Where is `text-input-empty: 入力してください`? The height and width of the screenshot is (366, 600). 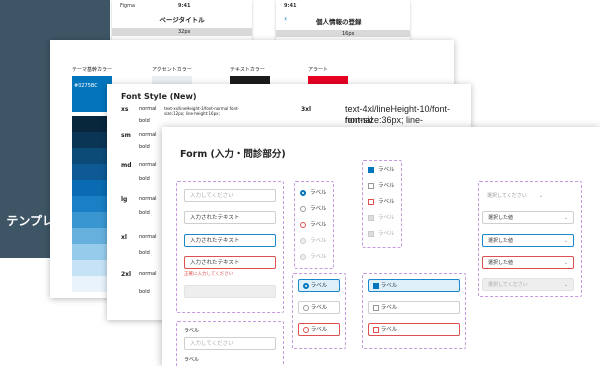
text-input-empty: 入力してください is located at coordinates (230, 195).